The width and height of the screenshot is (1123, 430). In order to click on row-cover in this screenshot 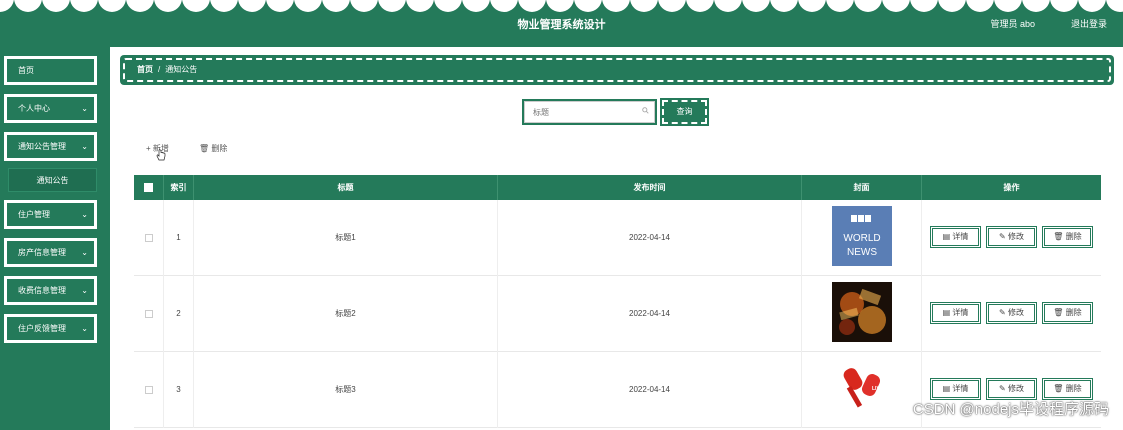, I will do `click(862, 314)`.